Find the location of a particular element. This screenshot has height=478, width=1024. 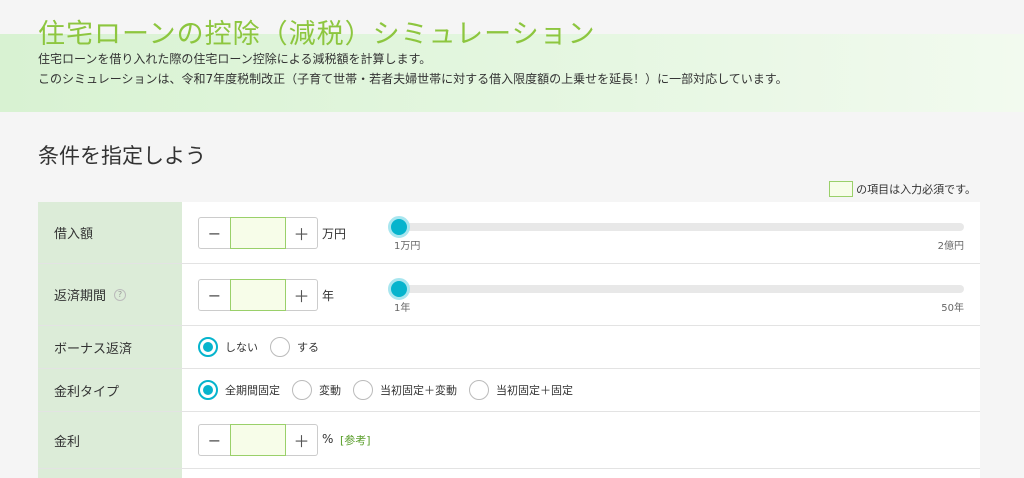

row-next-partial is located at coordinates (509, 473).